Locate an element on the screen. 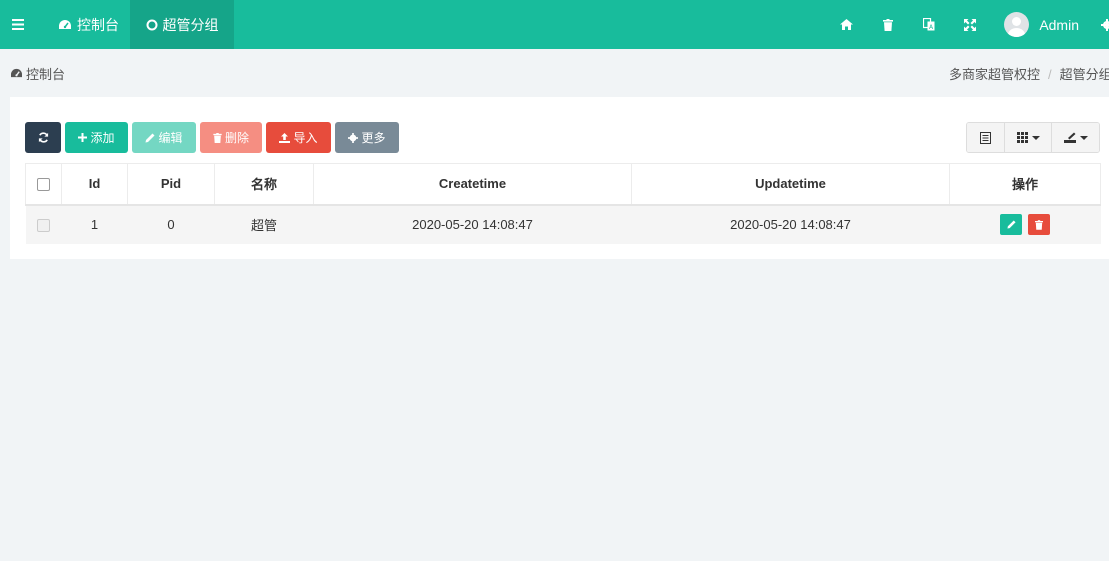  circle-icon is located at coordinates (152, 25).